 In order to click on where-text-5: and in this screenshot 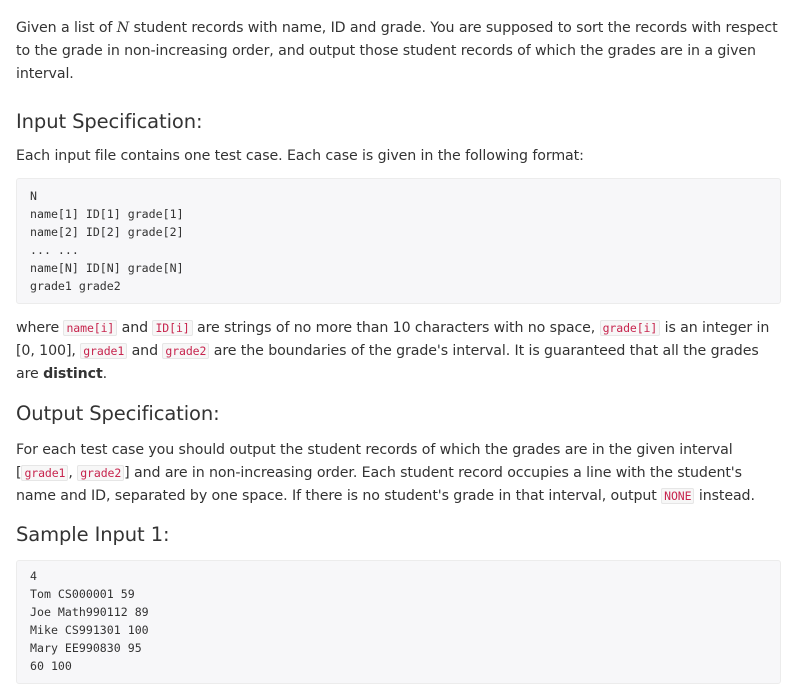, I will do `click(145, 351)`.